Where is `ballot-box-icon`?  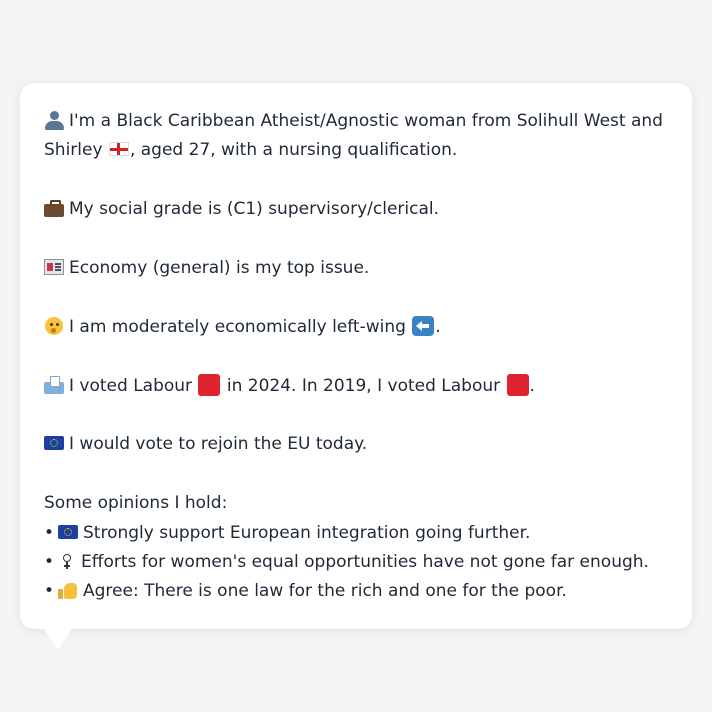
ballot-box-icon is located at coordinates (54, 384).